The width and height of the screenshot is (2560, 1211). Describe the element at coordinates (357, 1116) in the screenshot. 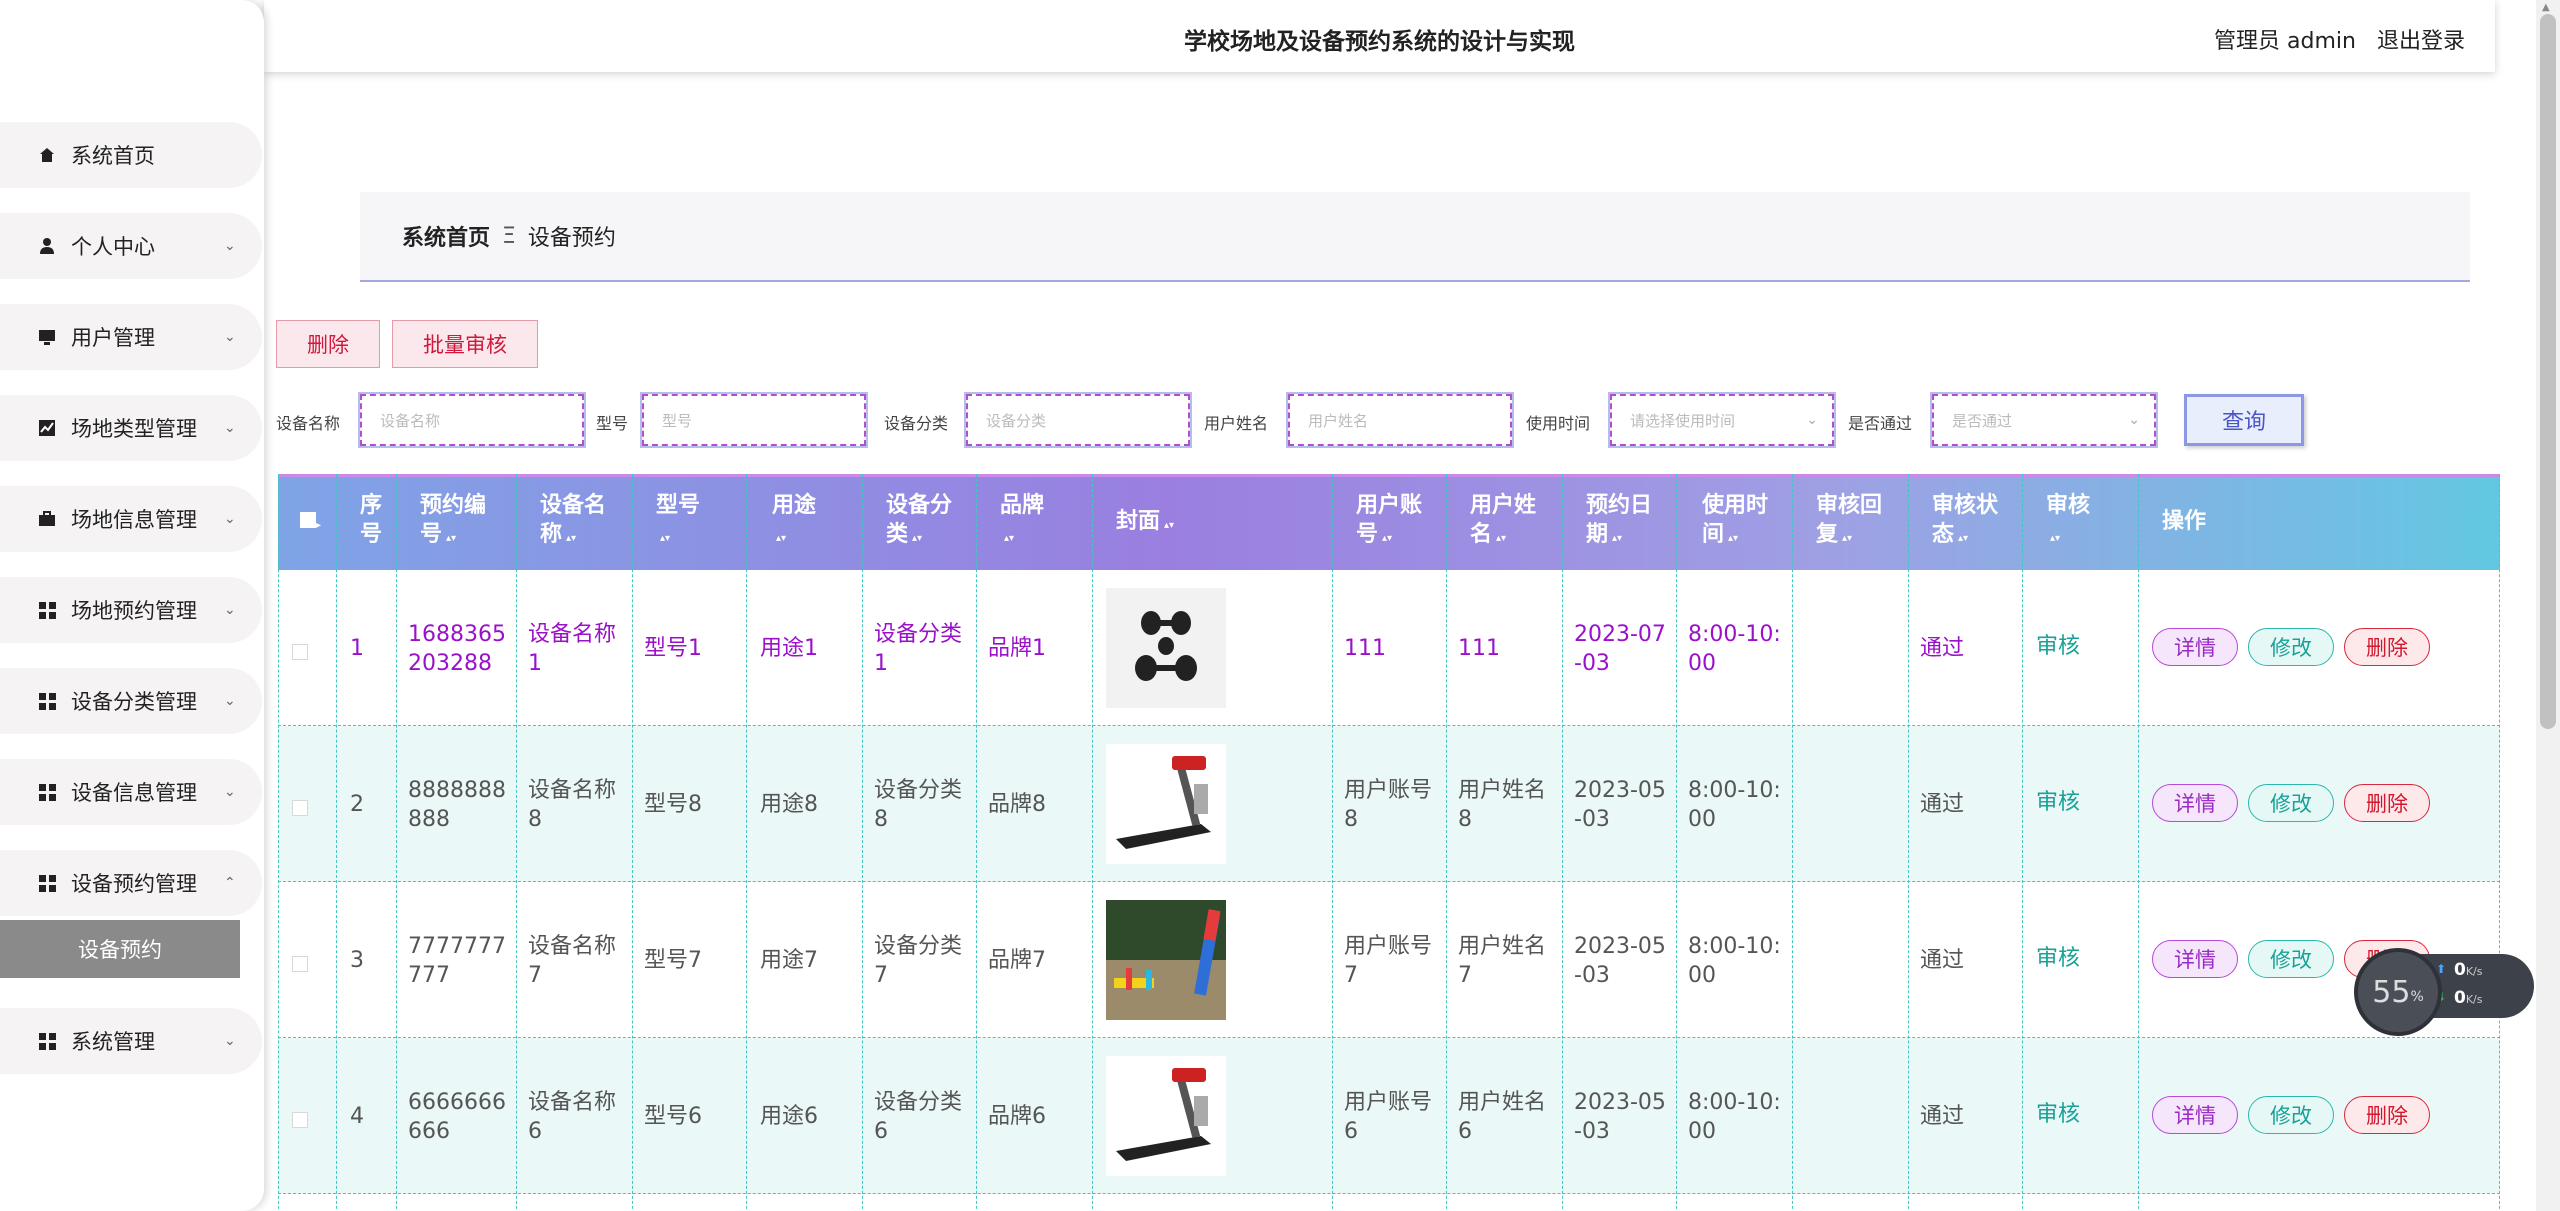

I see `cell-index: 4` at that location.